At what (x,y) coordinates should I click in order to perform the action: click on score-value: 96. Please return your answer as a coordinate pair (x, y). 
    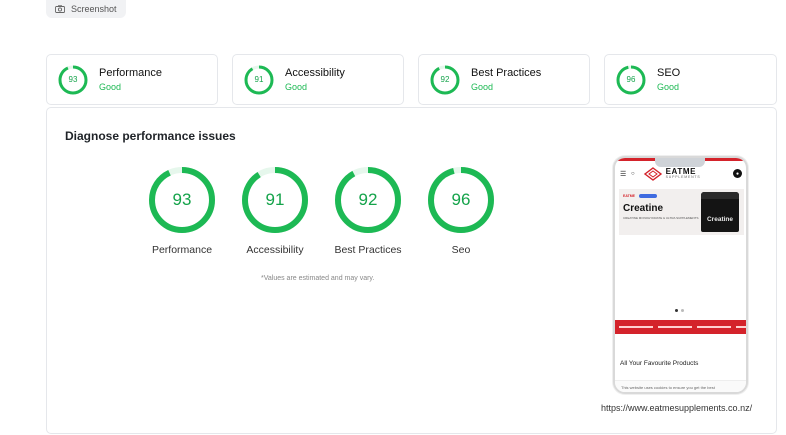
    Looking at the image, I should click on (631, 79).